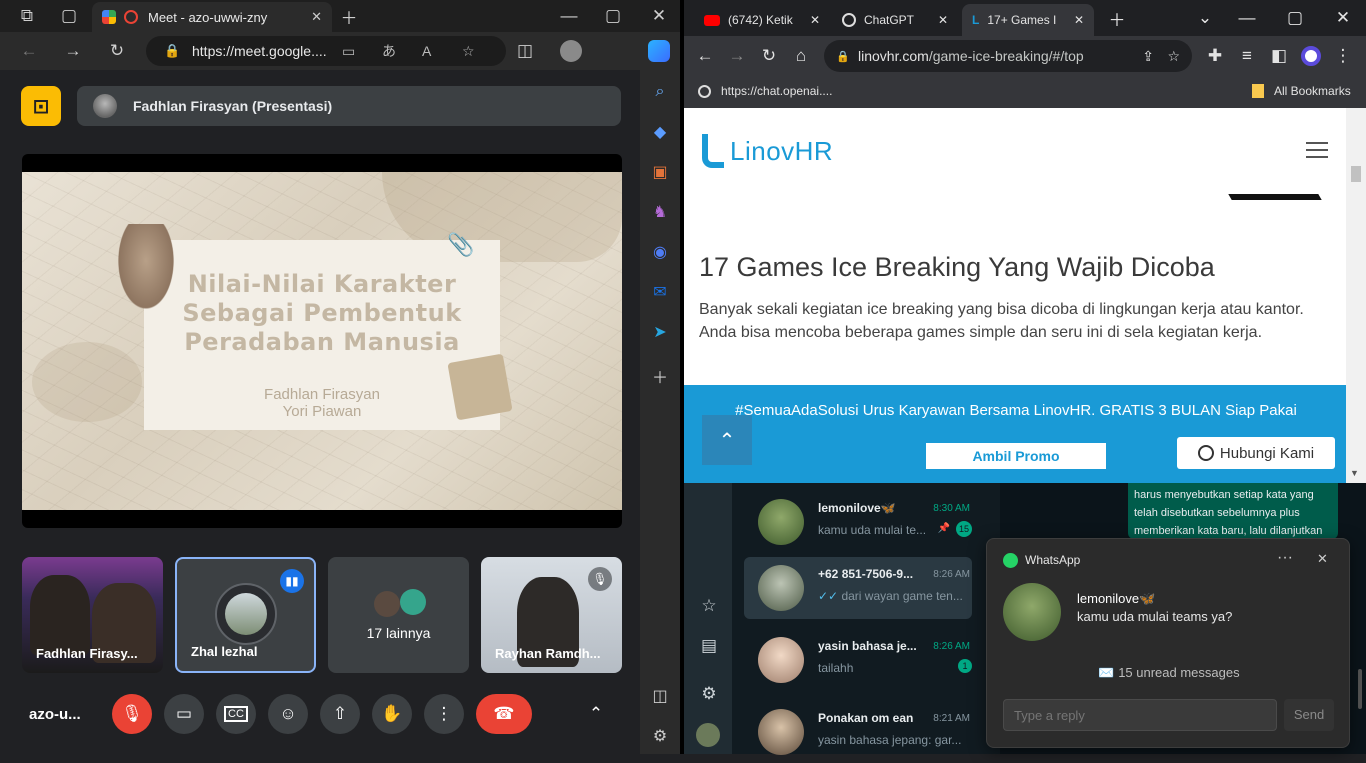 The width and height of the screenshot is (1366, 763). What do you see at coordinates (132, 714) in the screenshot?
I see `mic-toggle-button: 🎙` at bounding box center [132, 714].